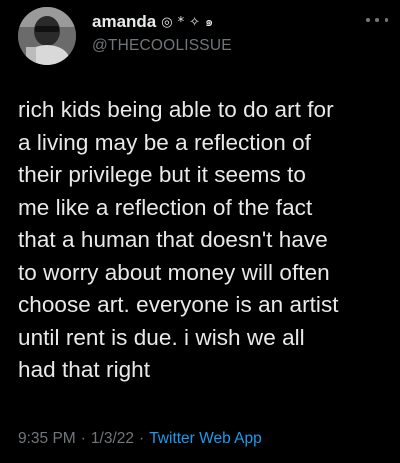  What do you see at coordinates (194, 22) in the screenshot?
I see `badge-emoji-3: ✧` at bounding box center [194, 22].